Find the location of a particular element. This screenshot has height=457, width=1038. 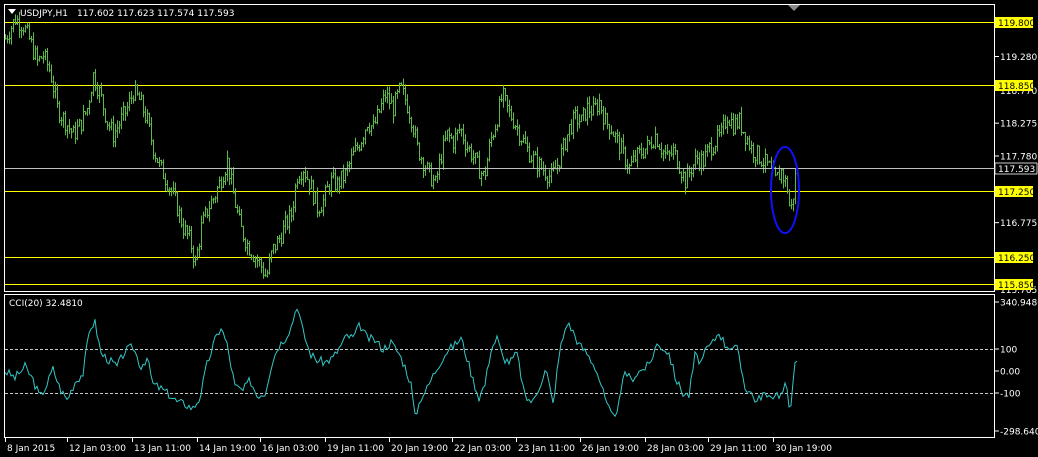

current-price-label: 117.593 is located at coordinates (1016, 170).